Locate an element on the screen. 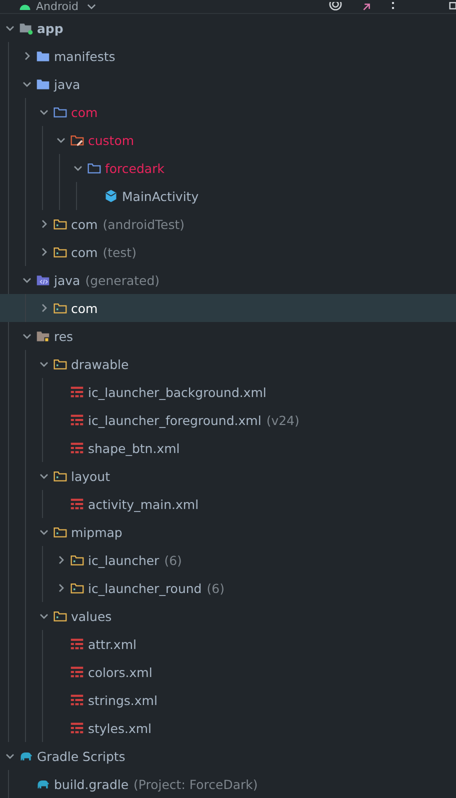 This screenshot has width=456, height=798. tree-item: ic_launcher_round (6) is located at coordinates (228, 588).